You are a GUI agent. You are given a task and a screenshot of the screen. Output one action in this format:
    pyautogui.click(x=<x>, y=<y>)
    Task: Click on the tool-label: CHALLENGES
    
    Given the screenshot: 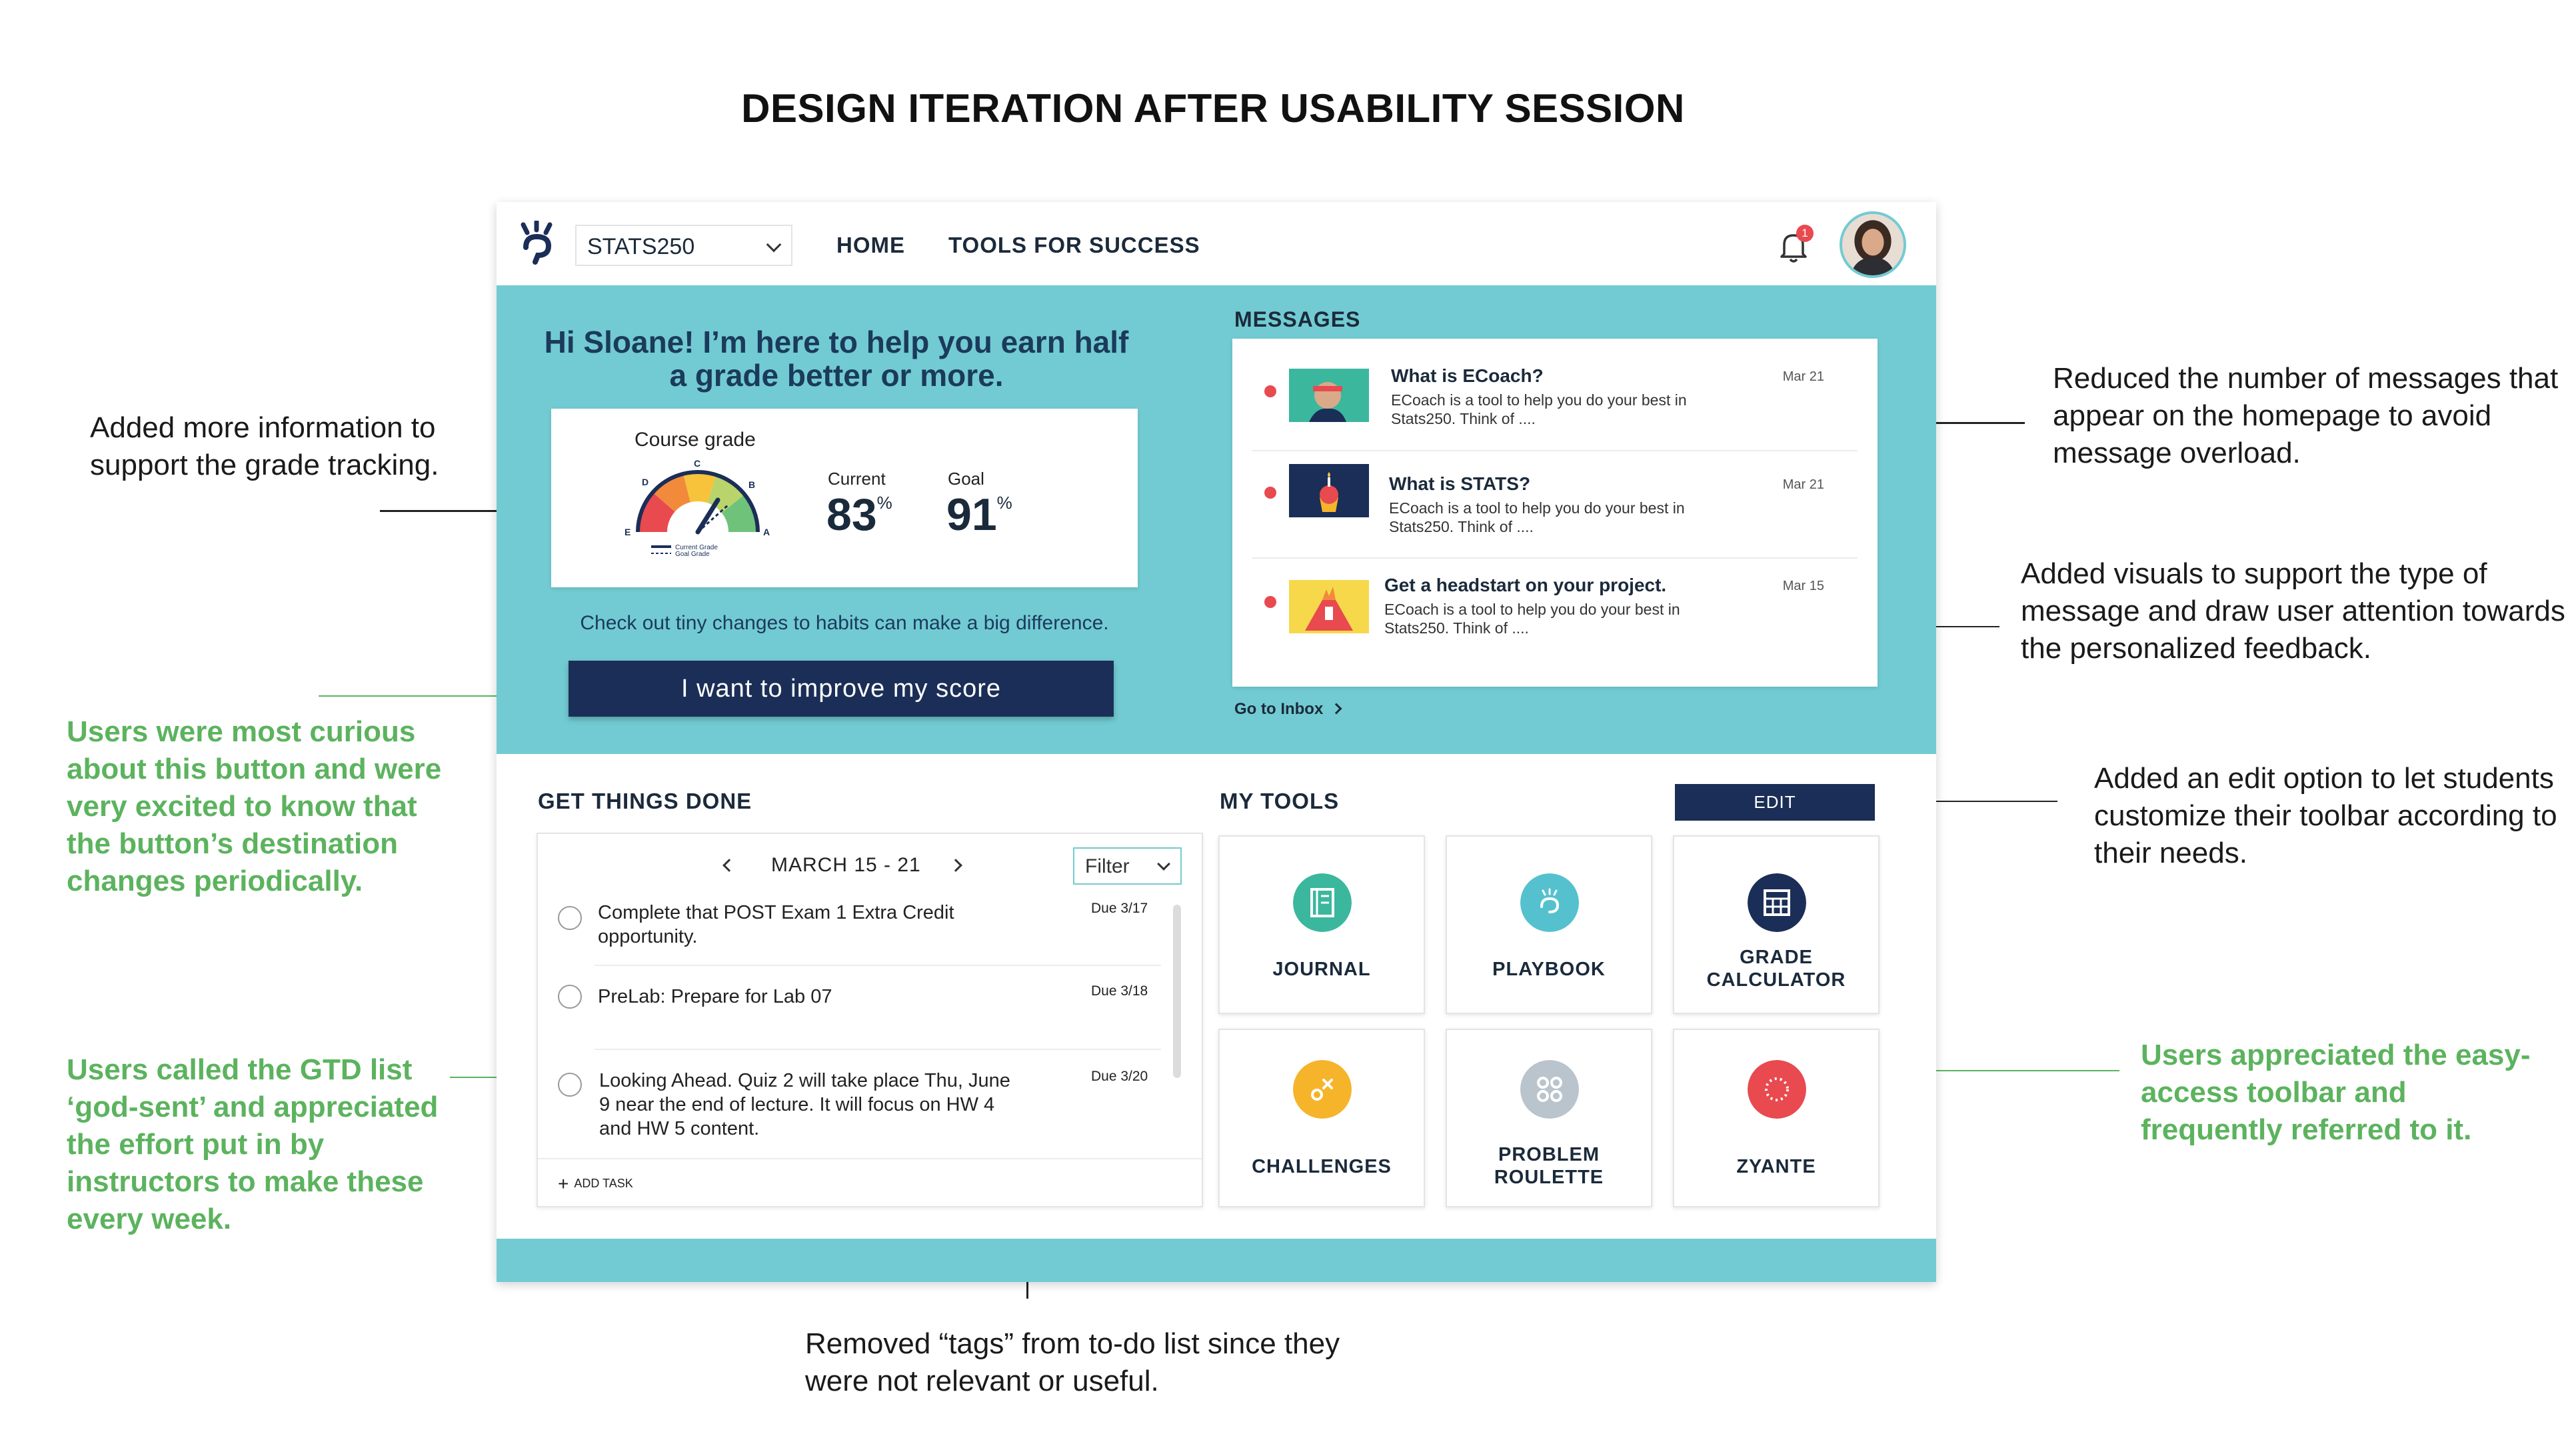 What is the action you would take?
    pyautogui.click(x=1322, y=1166)
    